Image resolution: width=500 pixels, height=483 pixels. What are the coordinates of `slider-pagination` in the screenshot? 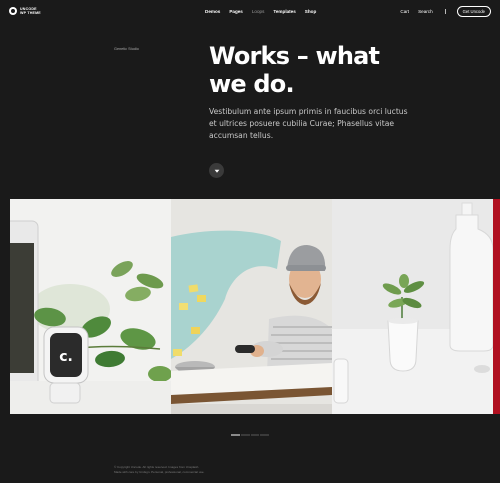 It's located at (250, 435).